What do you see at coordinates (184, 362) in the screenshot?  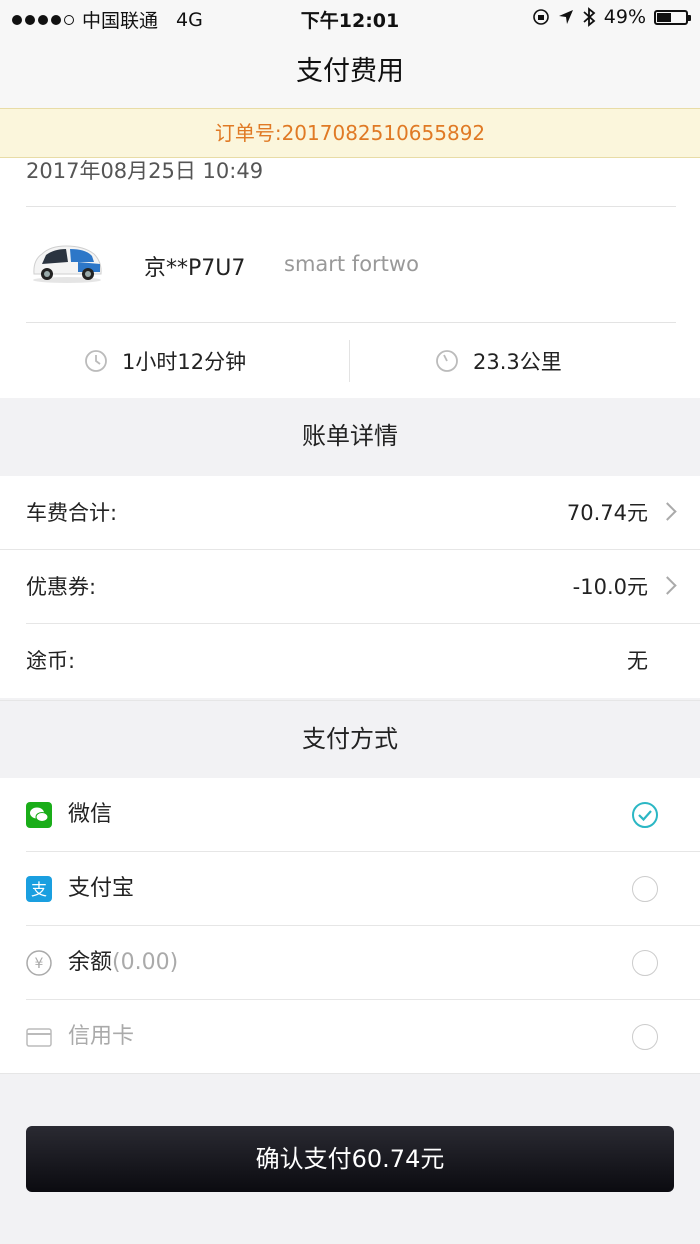 I see `duration-value: 1小时12分钟` at bounding box center [184, 362].